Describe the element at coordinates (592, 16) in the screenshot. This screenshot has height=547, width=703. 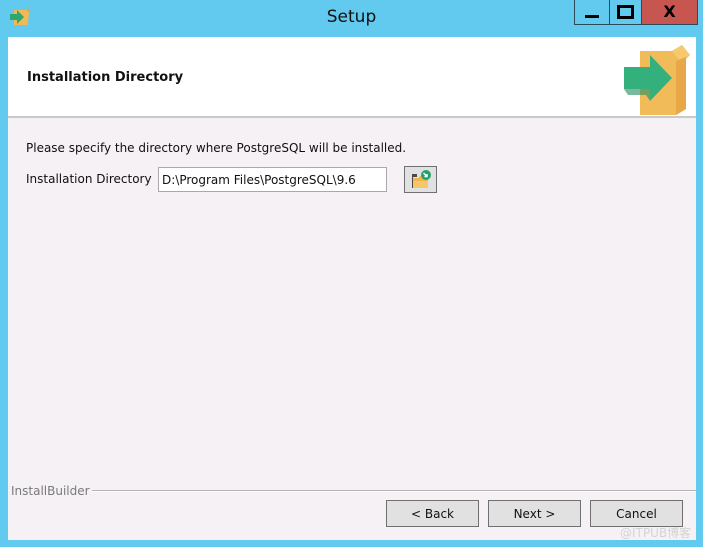
I see `minimize-icon` at that location.